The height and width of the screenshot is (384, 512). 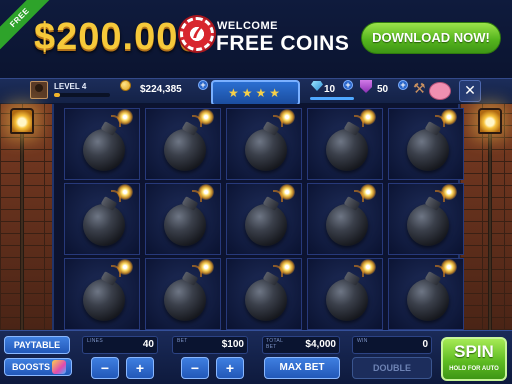 What do you see at coordinates (330, 89) in the screenshot?
I see `gem-count: 10` at bounding box center [330, 89].